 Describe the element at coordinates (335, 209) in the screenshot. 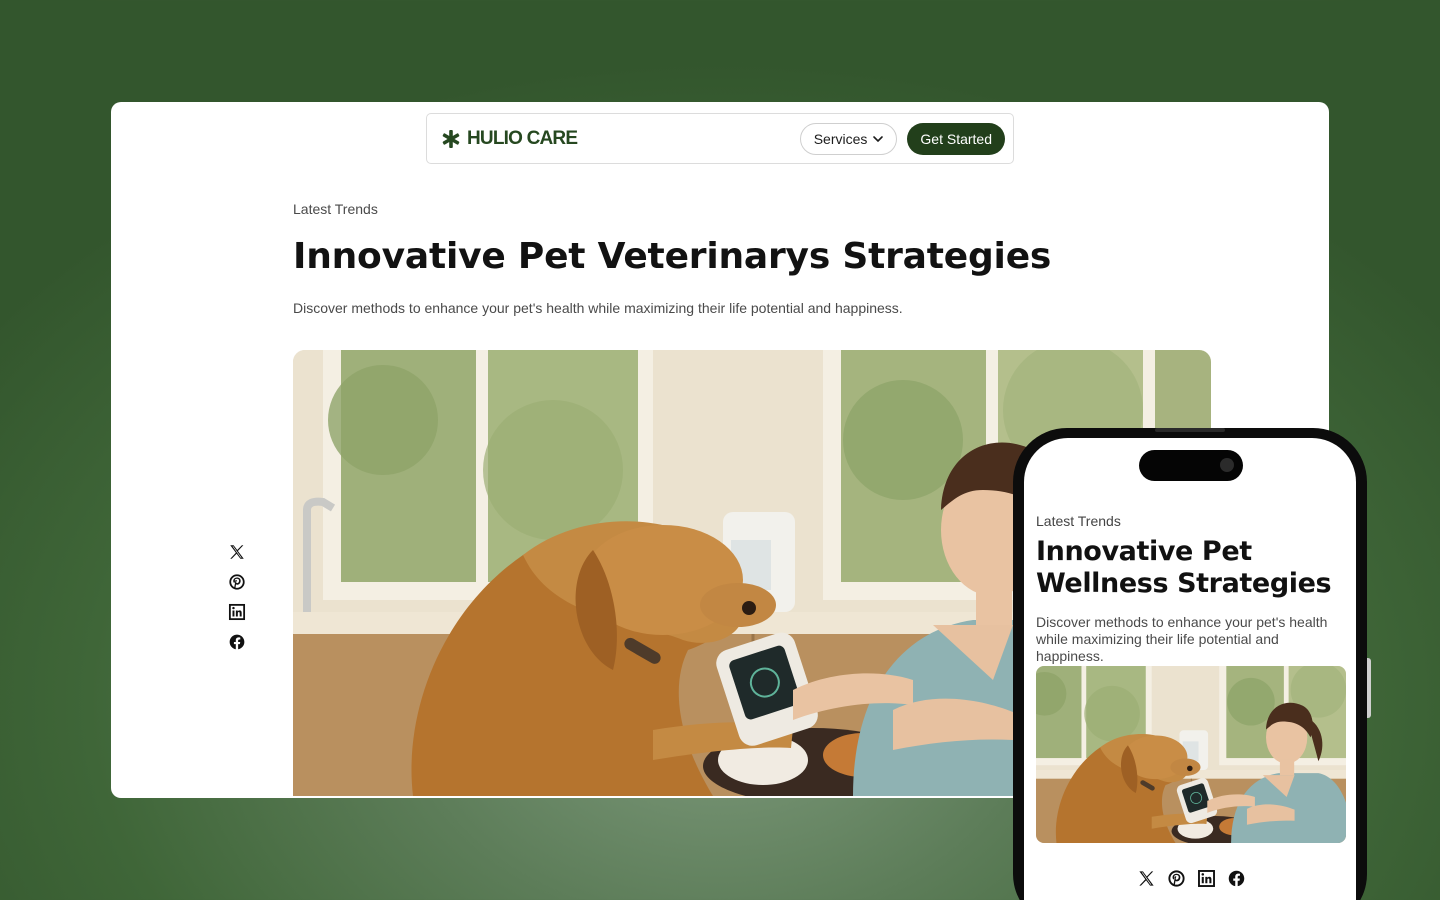

I see `article-eyebrow: Latest Trends` at that location.